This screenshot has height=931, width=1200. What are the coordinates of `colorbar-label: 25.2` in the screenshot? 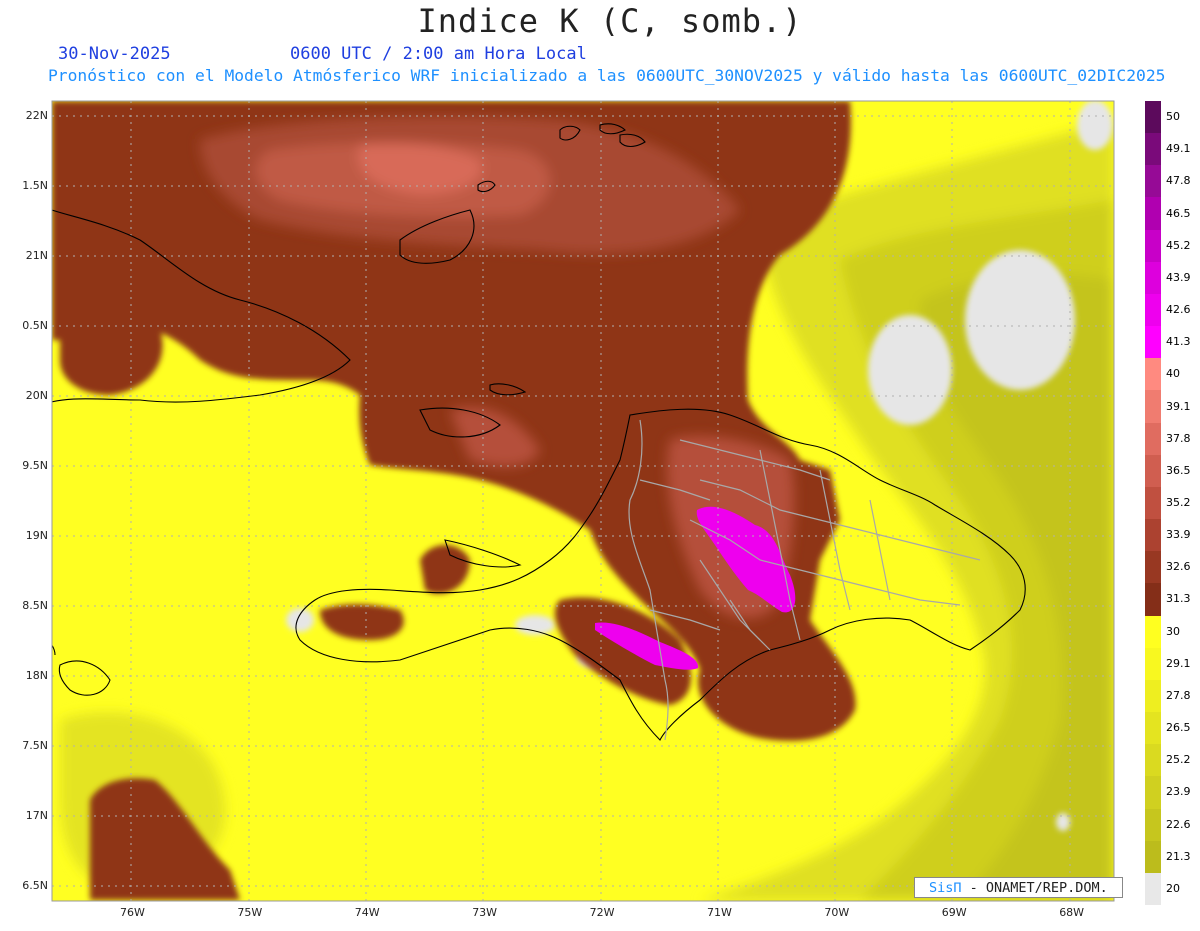 It's located at (1178, 760).